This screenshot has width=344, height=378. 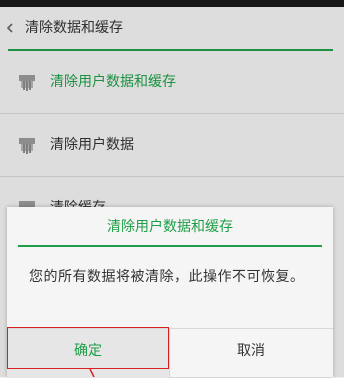 I want to click on dialog-message: 您的所有数据将被清除，此操作不可恢复。, so click(x=167, y=277).